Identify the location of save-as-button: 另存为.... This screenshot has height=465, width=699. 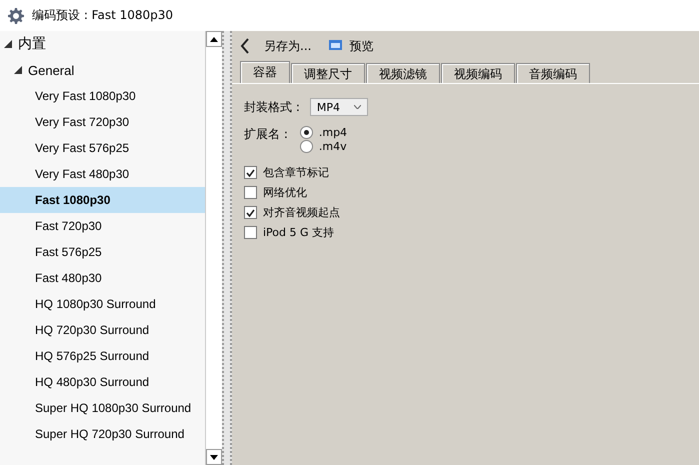
(288, 46).